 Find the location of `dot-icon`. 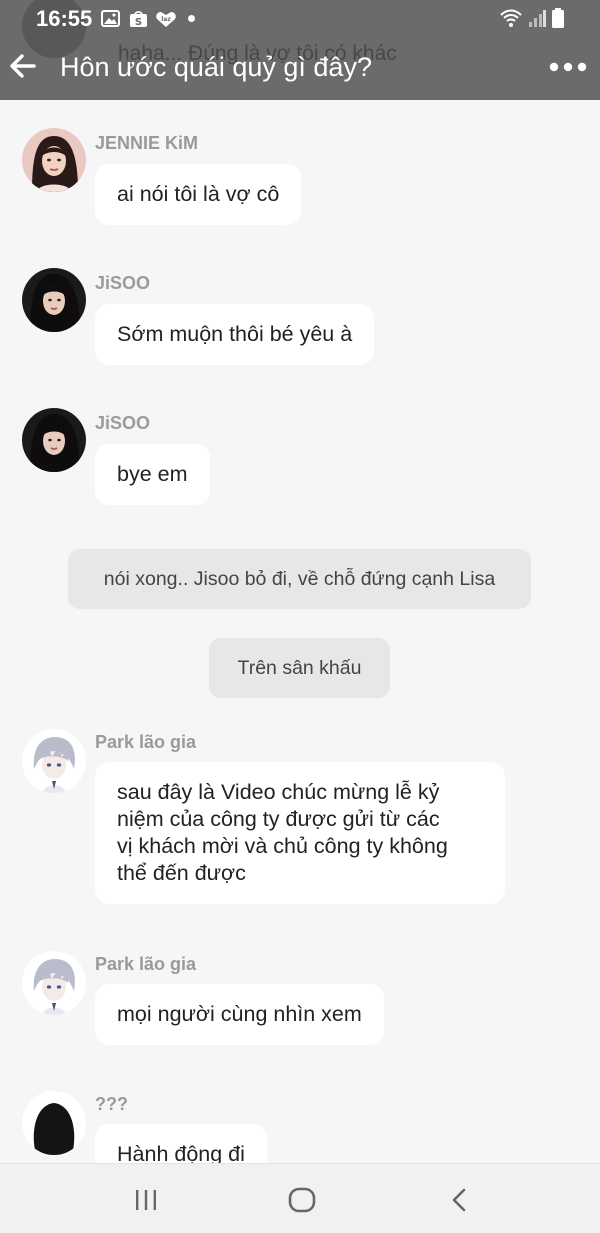

dot-icon is located at coordinates (191, 18).